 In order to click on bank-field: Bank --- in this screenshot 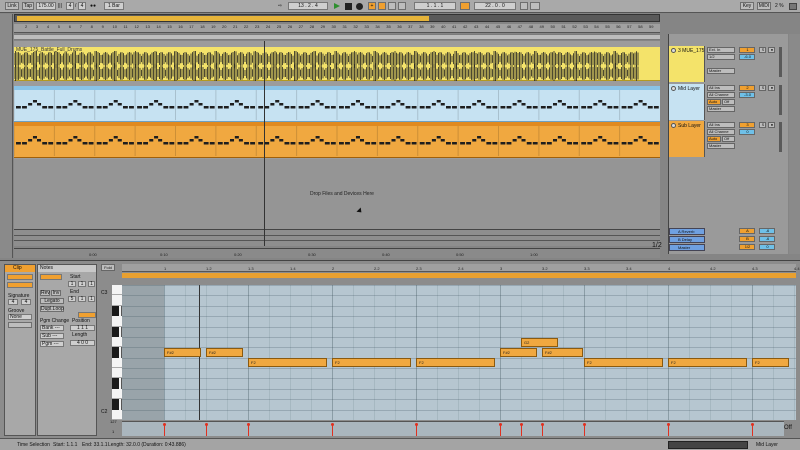, I will do `click(52, 328)`.